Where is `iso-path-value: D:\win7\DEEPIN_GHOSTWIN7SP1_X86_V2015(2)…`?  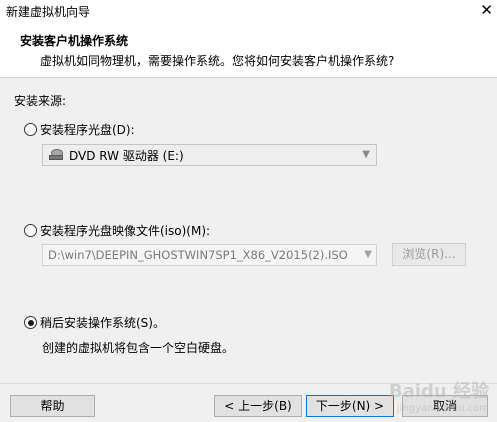
iso-path-value: D:\win7\DEEPIN_GHOSTWIN7SP1_X86_V2015(2)… is located at coordinates (198, 255).